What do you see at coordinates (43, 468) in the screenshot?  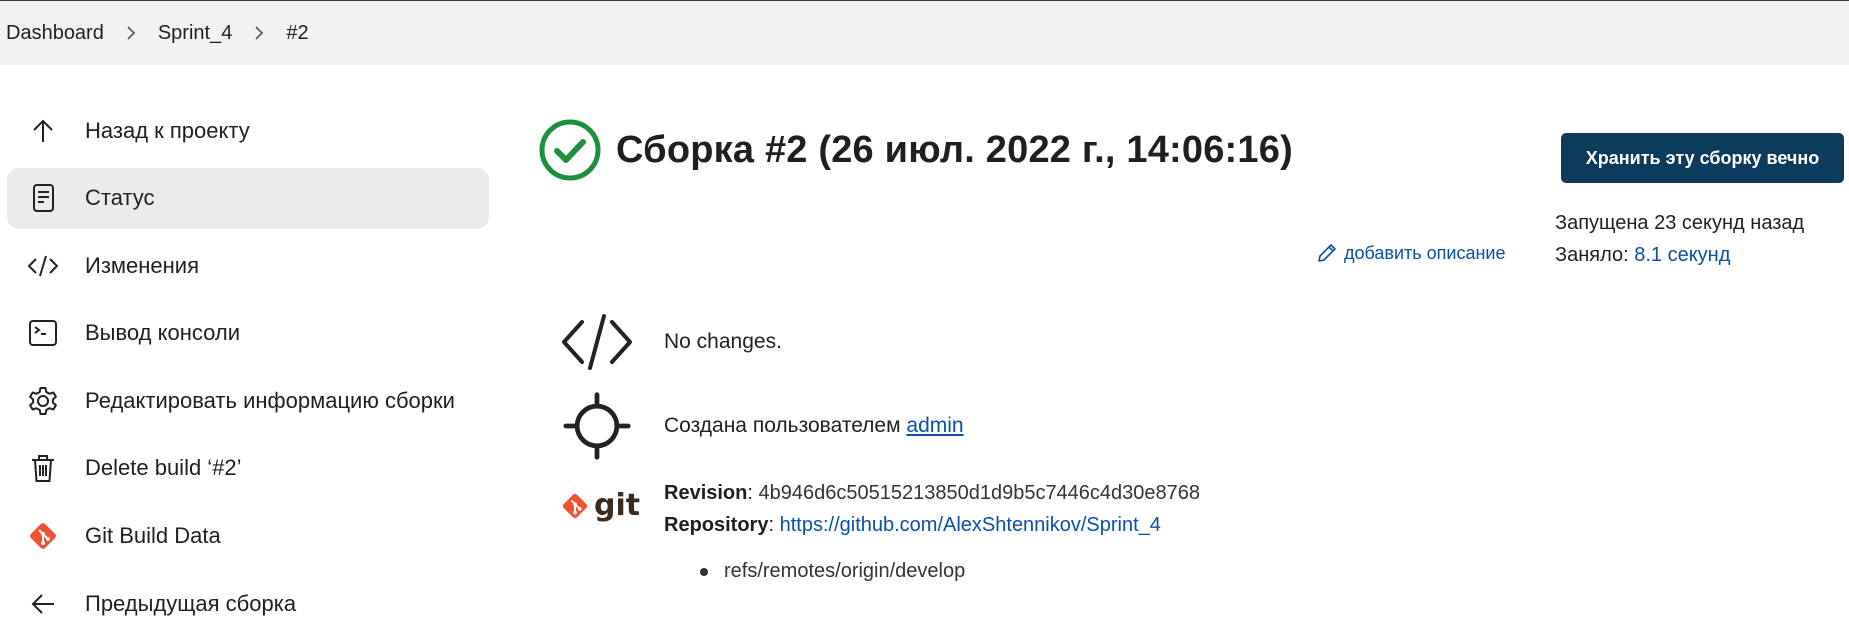 I see `trash-icon` at bounding box center [43, 468].